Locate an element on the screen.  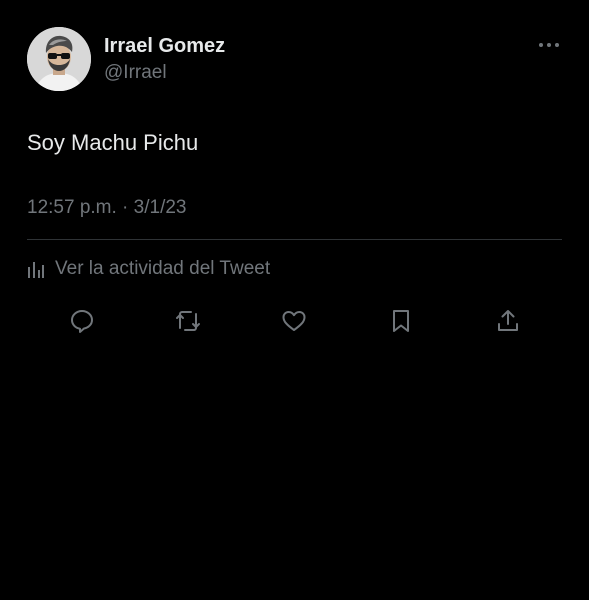
like-button is located at coordinates (294, 321).